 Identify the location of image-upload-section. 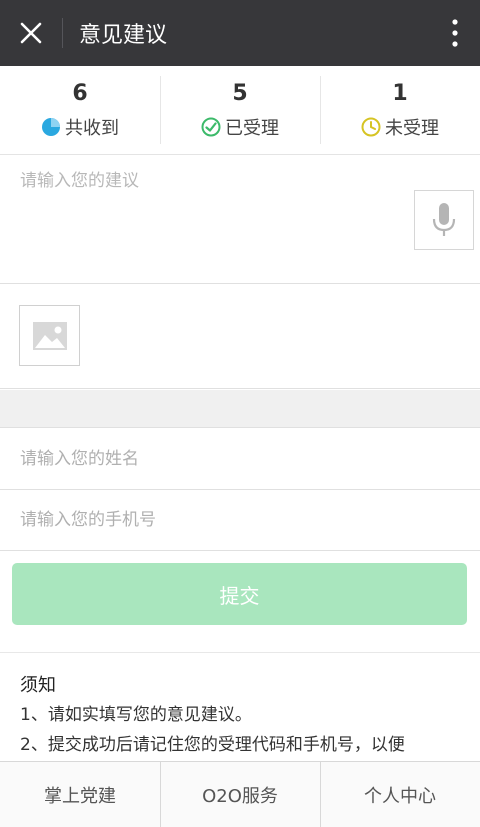
(240, 337).